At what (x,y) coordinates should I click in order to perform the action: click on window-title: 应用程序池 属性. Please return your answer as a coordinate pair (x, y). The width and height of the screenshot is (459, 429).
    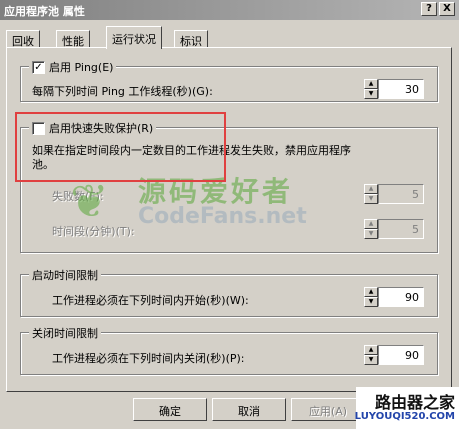
    Looking at the image, I should click on (44, 11).